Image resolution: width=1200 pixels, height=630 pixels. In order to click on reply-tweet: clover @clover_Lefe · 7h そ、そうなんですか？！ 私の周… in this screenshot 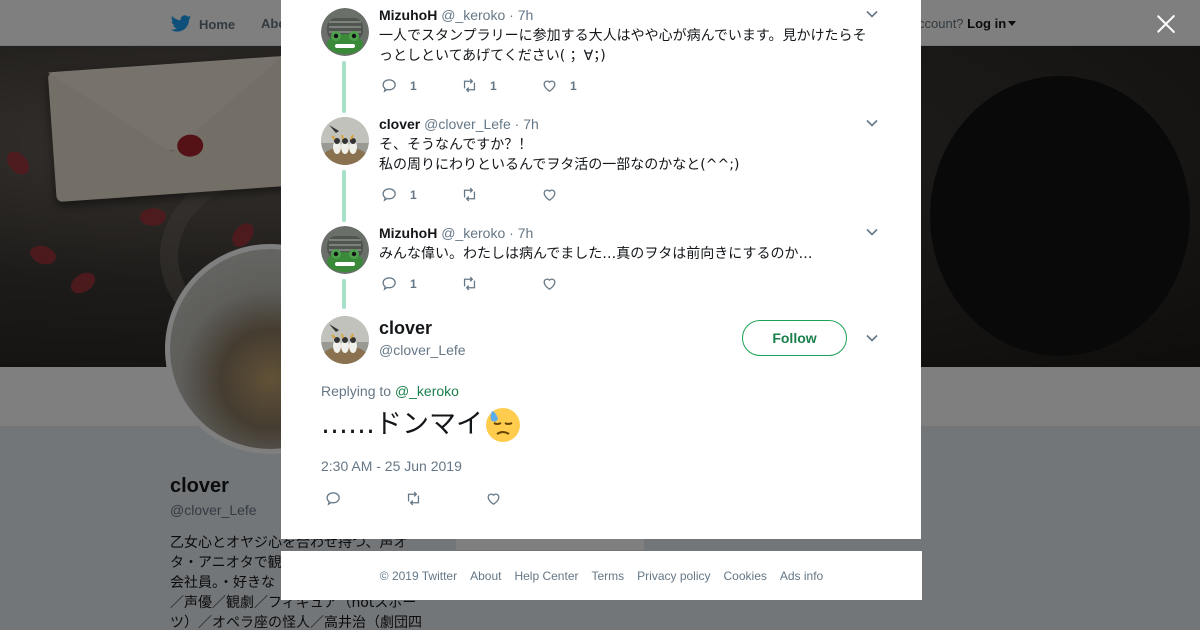, I will do `click(601, 169)`.